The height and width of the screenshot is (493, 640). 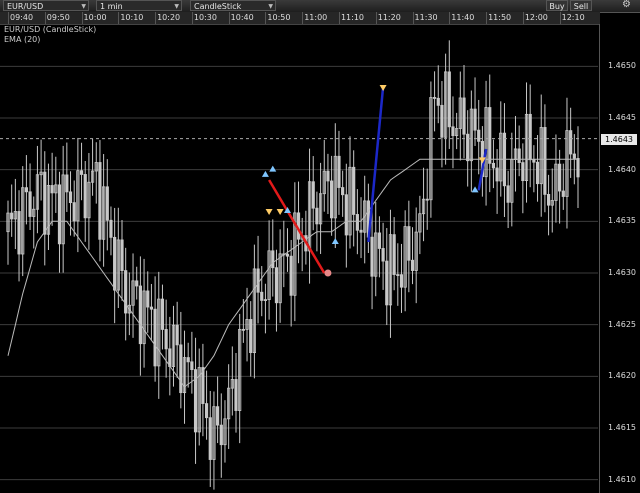 I want to click on y-tick-label: 1.4610, so click(x=622, y=479).